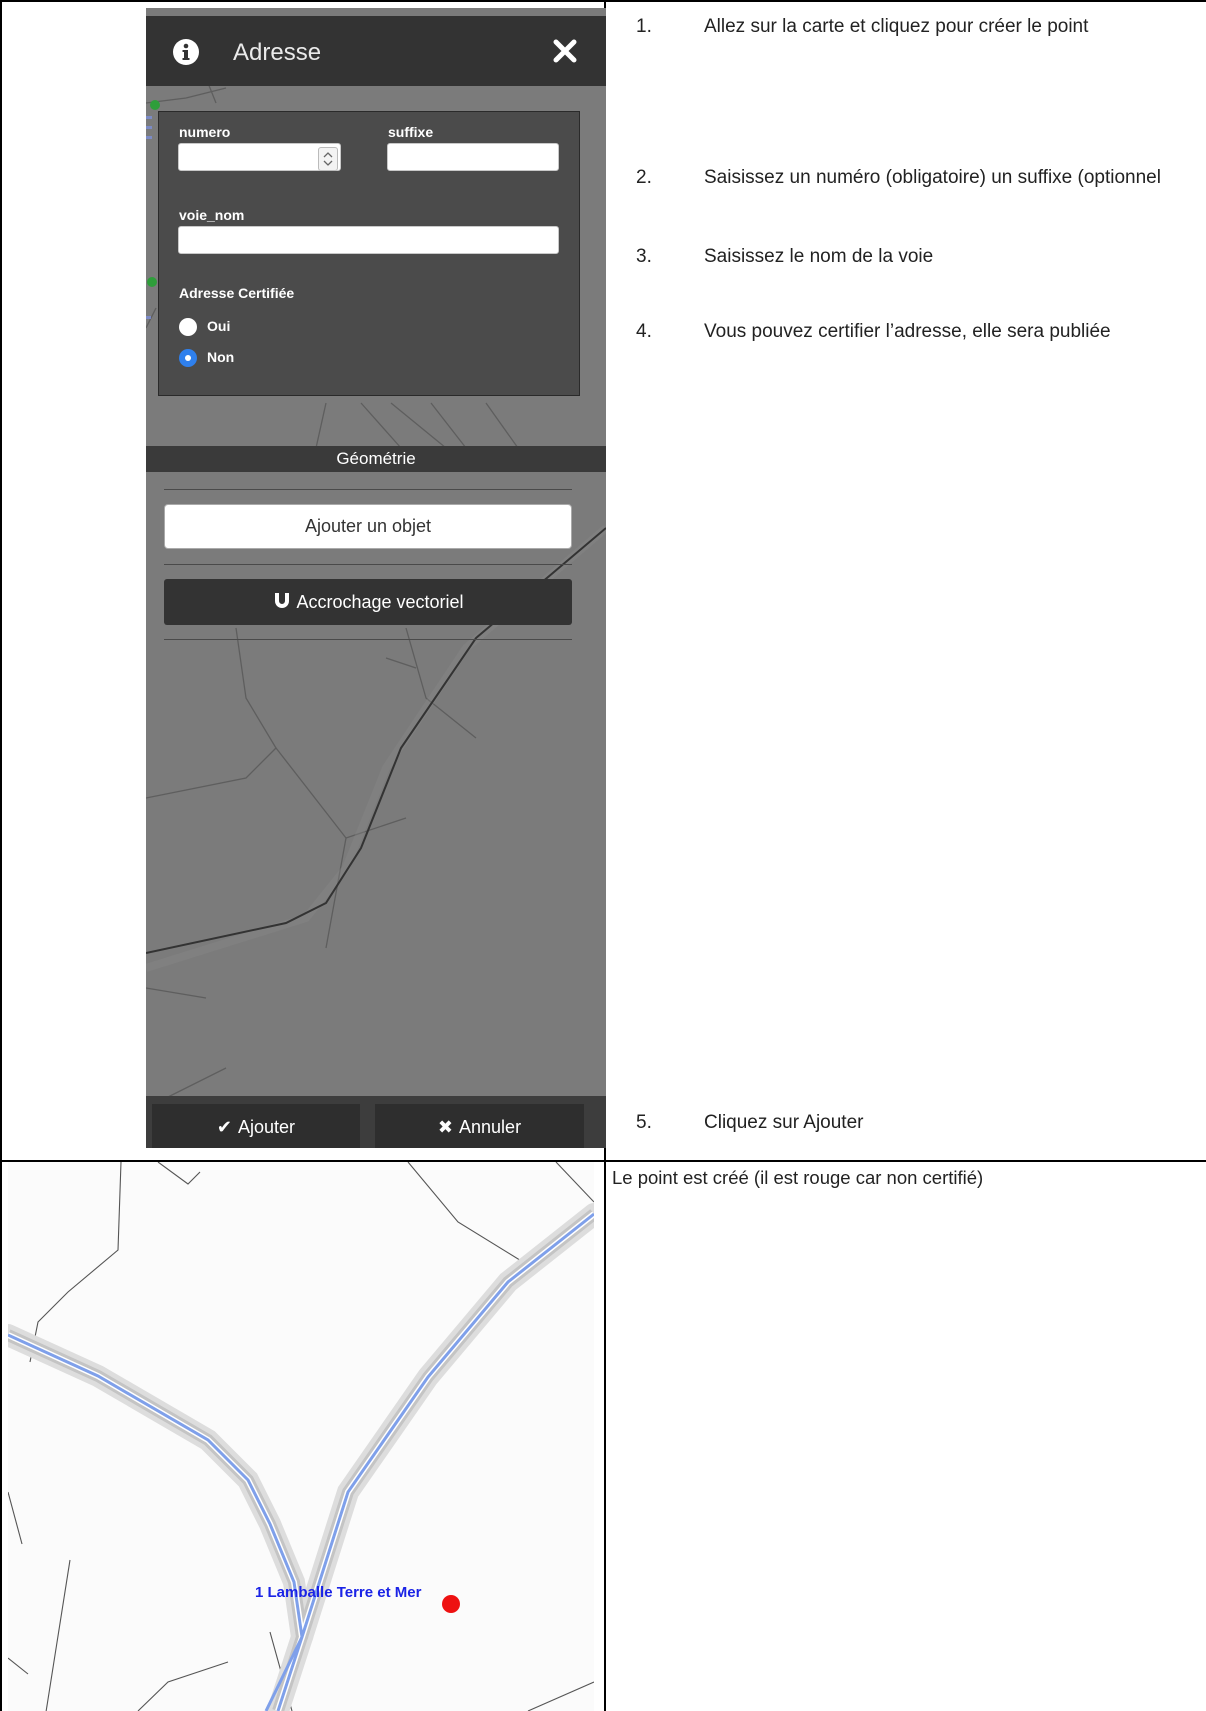 The image size is (1206, 1711). What do you see at coordinates (451, 1604) in the screenshot?
I see `address-point` at bounding box center [451, 1604].